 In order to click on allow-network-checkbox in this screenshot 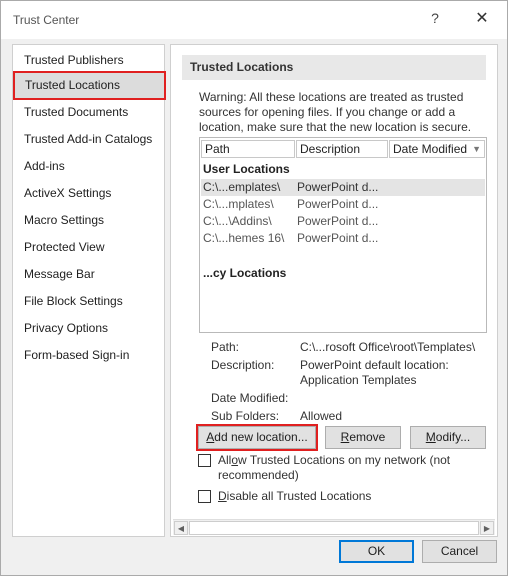, I will do `click(204, 460)`.